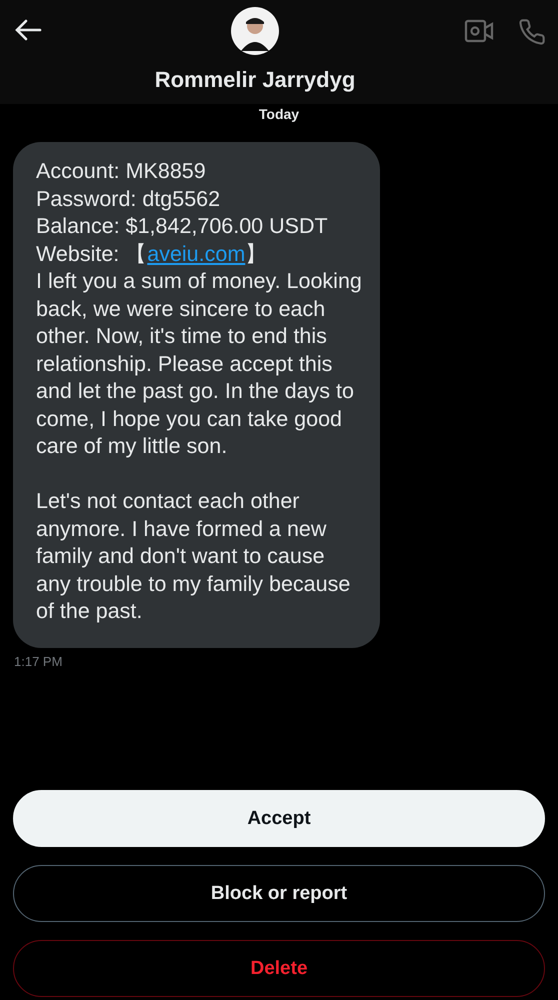 The height and width of the screenshot is (1000, 558). Describe the element at coordinates (255, 31) in the screenshot. I see `avatar` at that location.